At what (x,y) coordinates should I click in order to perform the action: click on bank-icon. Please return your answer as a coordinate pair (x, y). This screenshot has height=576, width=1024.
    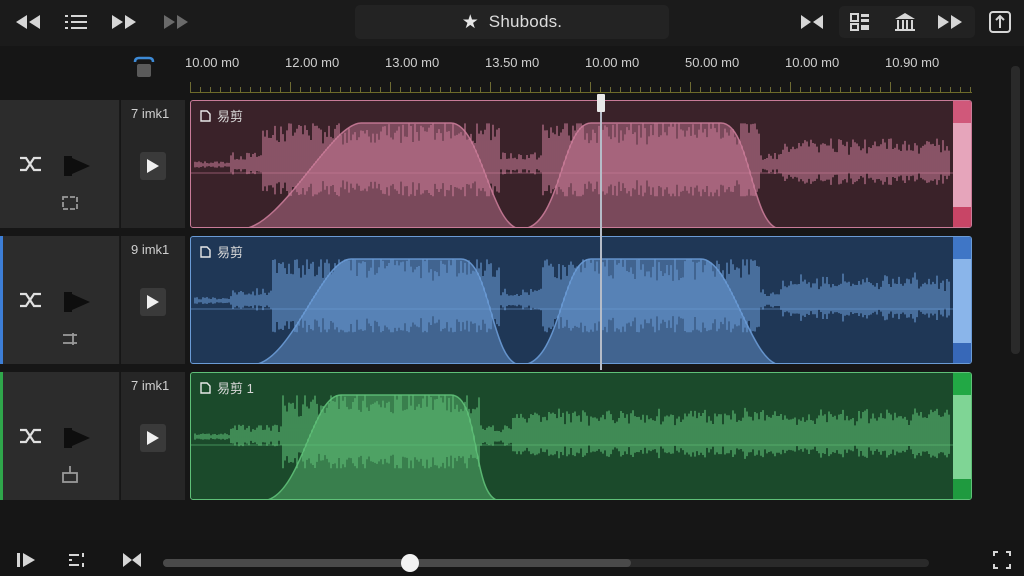
    Looking at the image, I should click on (905, 22).